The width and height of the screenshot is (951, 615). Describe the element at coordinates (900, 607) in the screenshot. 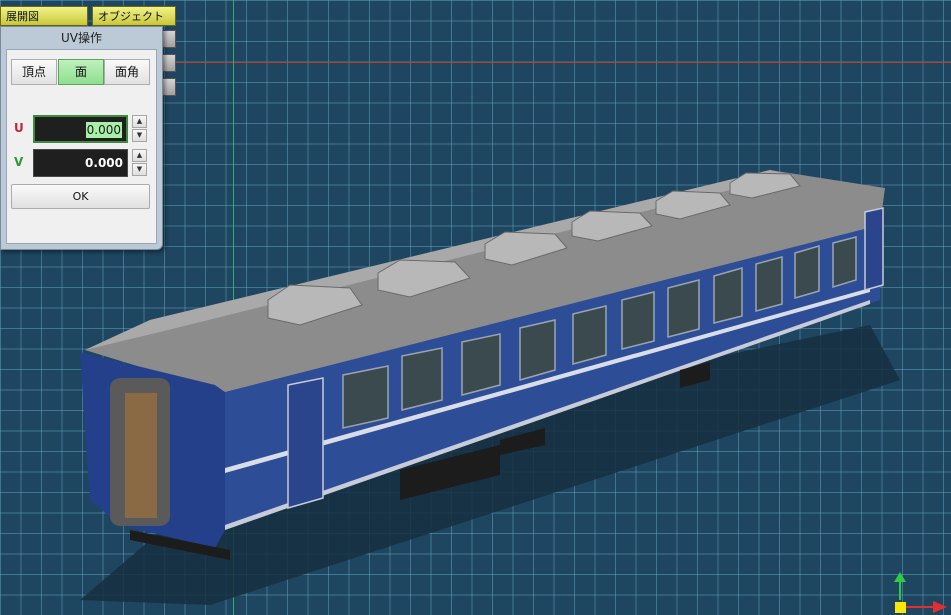

I see `axis-origin-icon` at that location.